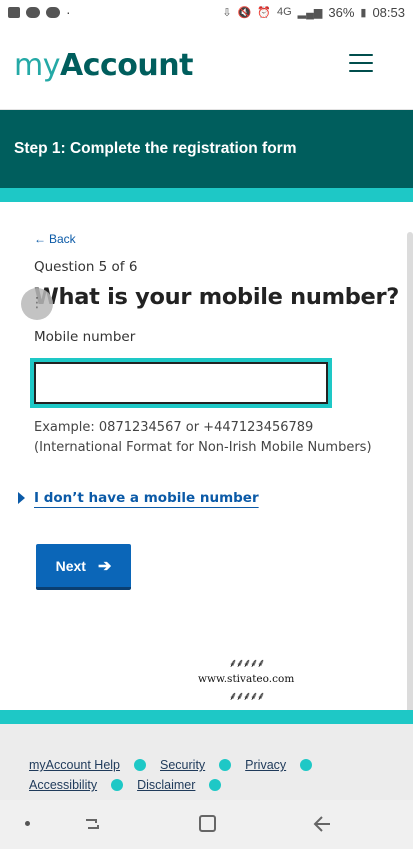 This screenshot has width=413, height=849. What do you see at coordinates (363, 12) in the screenshot?
I see `battery-icon: ▮` at bounding box center [363, 12].